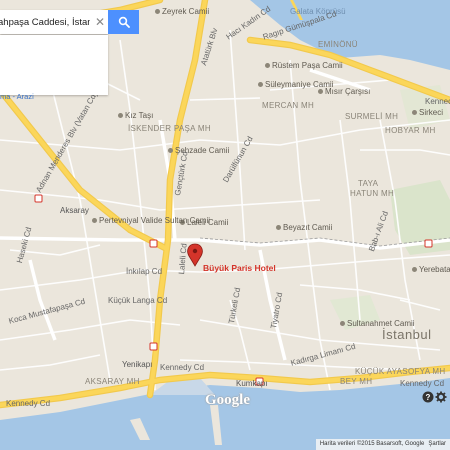  I want to click on road-kennedy-4: Kennedy Cd, so click(28, 403).